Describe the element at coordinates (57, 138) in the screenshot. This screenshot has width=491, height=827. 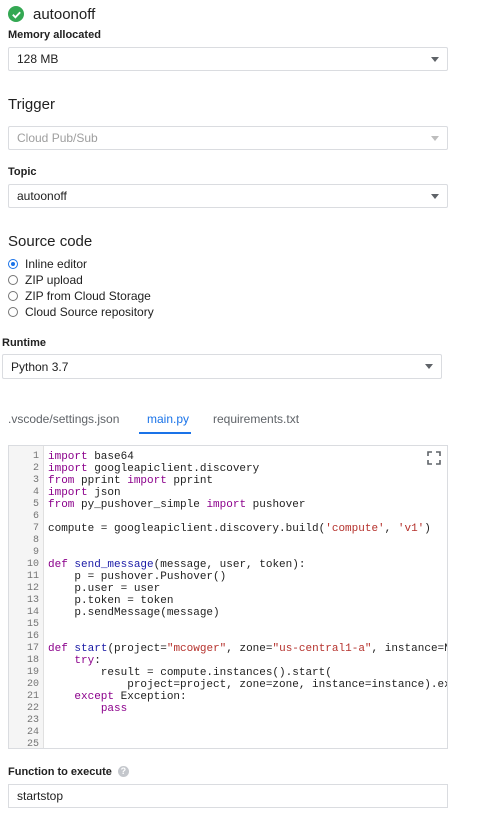
I see `trigger-value: Cloud Pub/Sub` at that location.